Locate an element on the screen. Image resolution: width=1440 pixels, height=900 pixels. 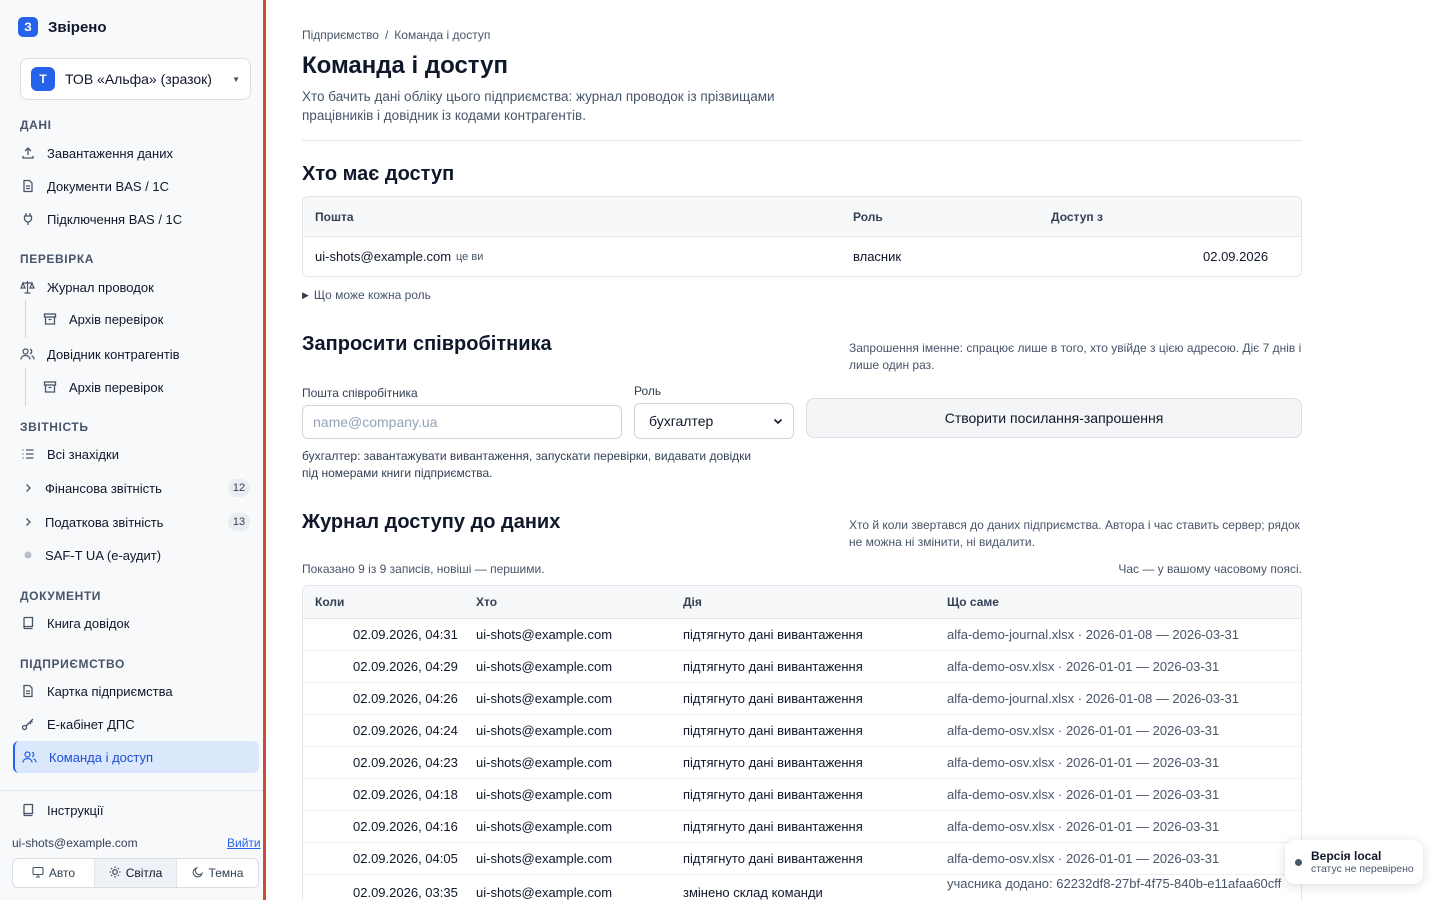
sidebar-item-label: Архів перевірок is located at coordinates (116, 319).